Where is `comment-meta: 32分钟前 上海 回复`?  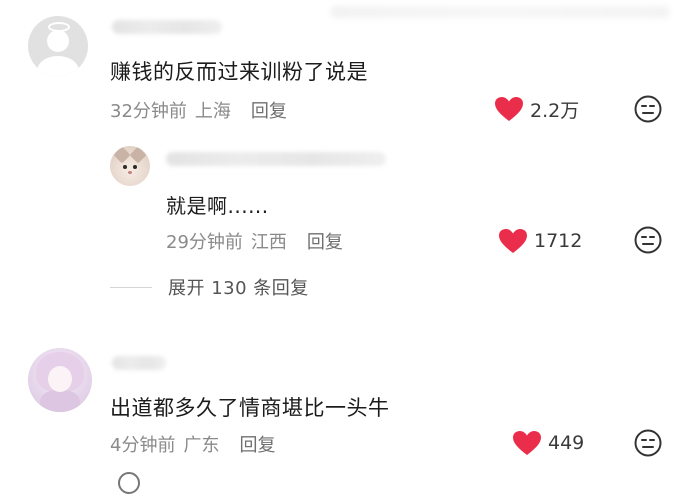 comment-meta: 32分钟前 上海 回复 is located at coordinates (198, 110).